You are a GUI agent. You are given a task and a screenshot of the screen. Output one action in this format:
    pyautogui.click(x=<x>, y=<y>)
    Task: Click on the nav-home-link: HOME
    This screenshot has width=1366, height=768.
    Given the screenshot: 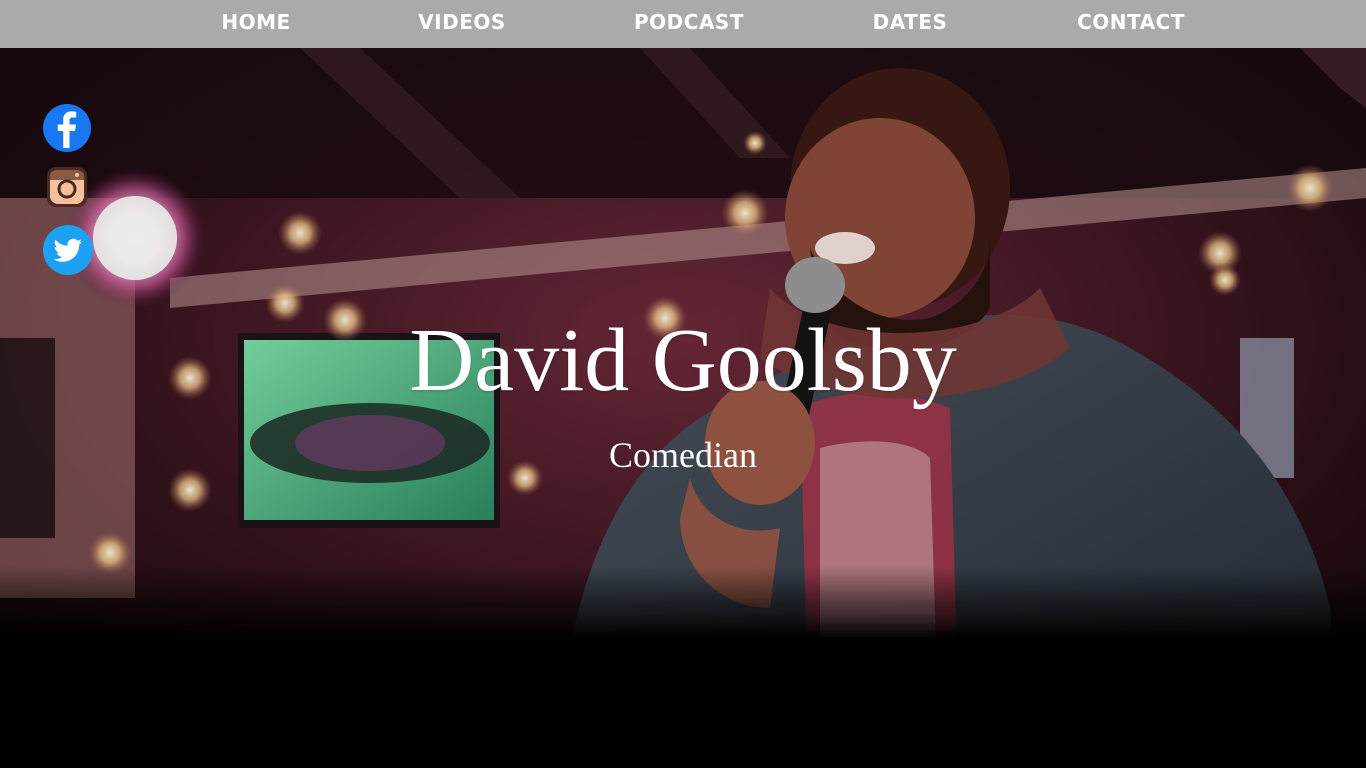 What is the action you would take?
    pyautogui.click(x=255, y=22)
    